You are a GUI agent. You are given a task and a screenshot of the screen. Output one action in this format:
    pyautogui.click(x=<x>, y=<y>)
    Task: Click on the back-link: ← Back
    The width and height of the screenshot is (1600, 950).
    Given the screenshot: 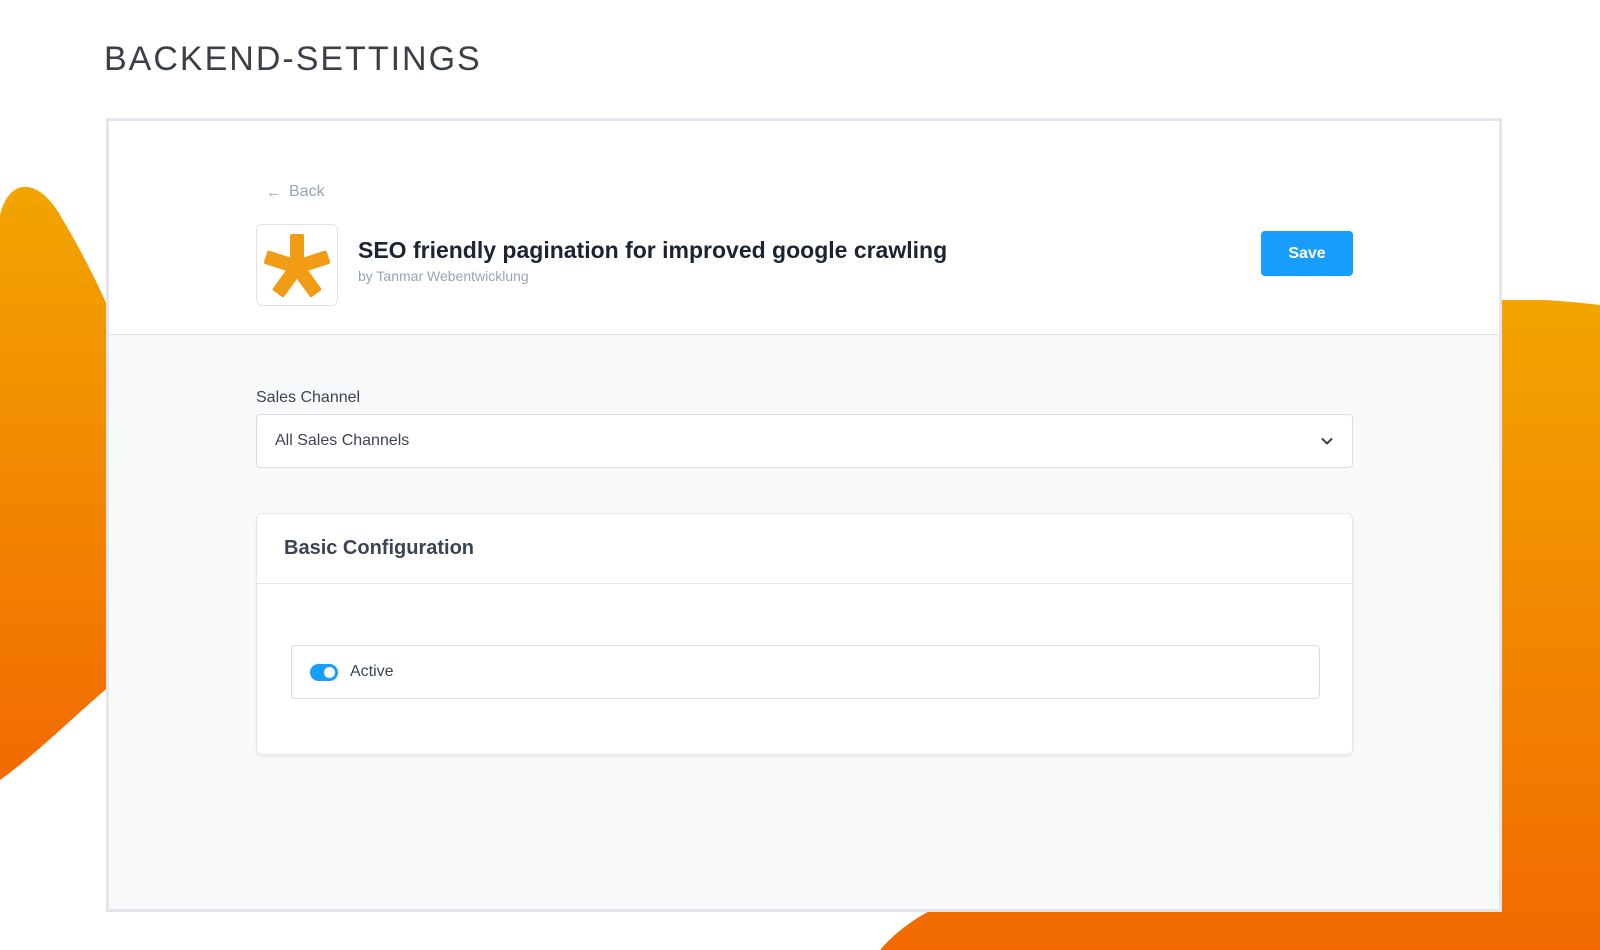 What is the action you would take?
    pyautogui.click(x=295, y=192)
    